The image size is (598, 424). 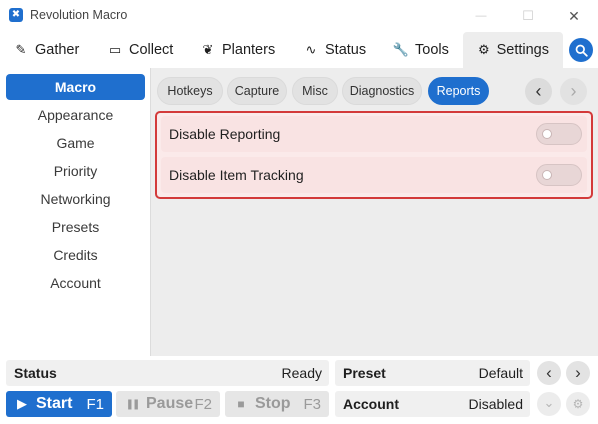 I want to click on account-dropdown-button: ⌄, so click(x=549, y=404).